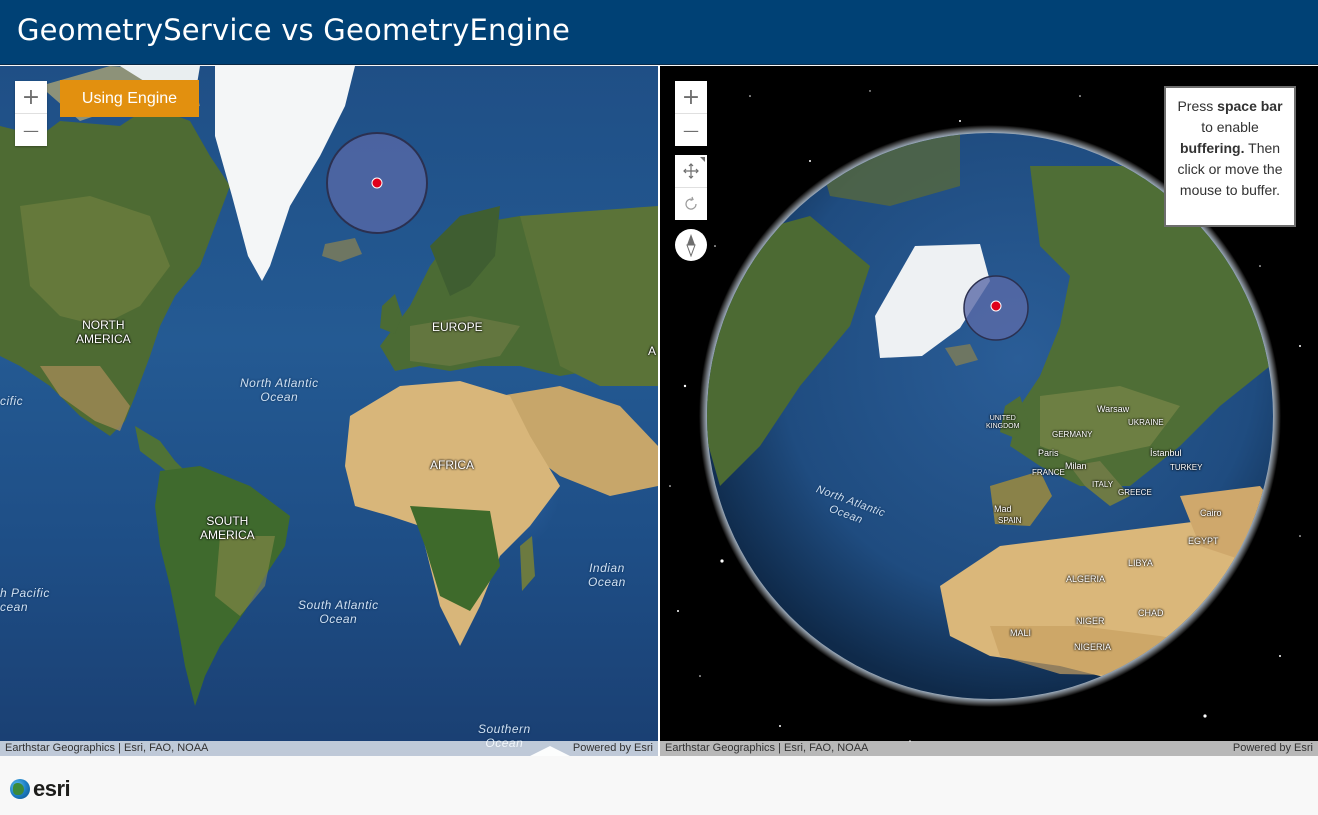 The width and height of the screenshot is (1318, 815). I want to click on pan-icon, so click(691, 171).